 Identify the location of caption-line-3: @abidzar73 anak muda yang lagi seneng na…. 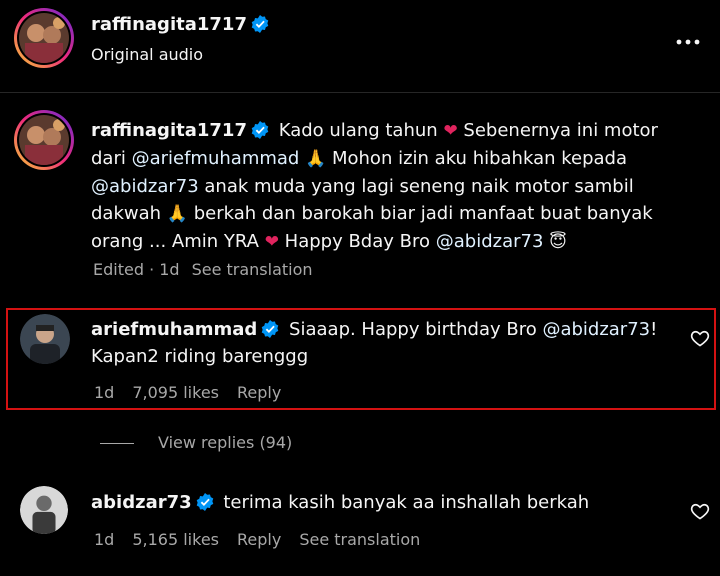
(396, 186).